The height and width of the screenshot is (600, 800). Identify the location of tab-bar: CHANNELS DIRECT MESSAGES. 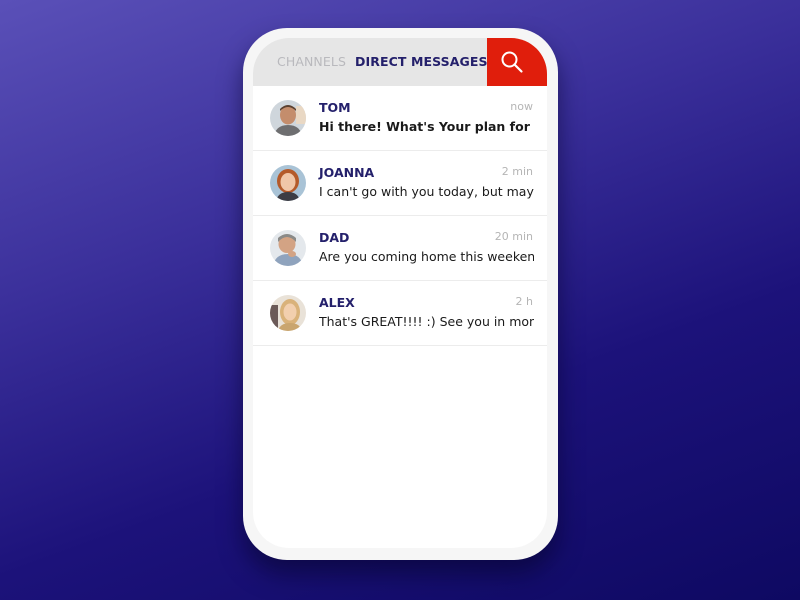
(400, 62).